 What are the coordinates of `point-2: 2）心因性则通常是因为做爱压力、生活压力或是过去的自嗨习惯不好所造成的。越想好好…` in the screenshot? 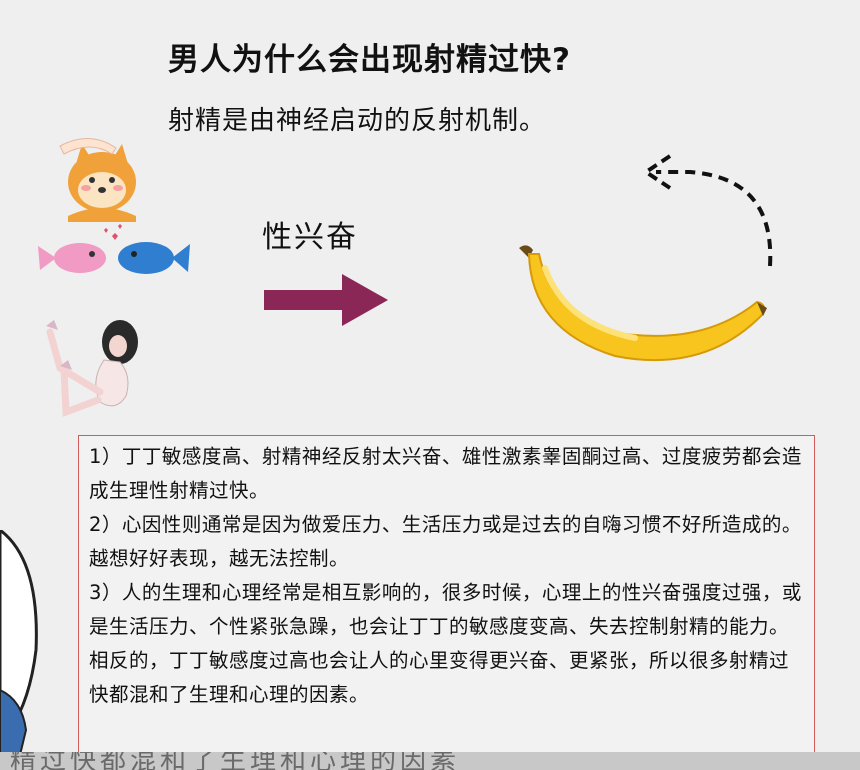 It's located at (445, 541).